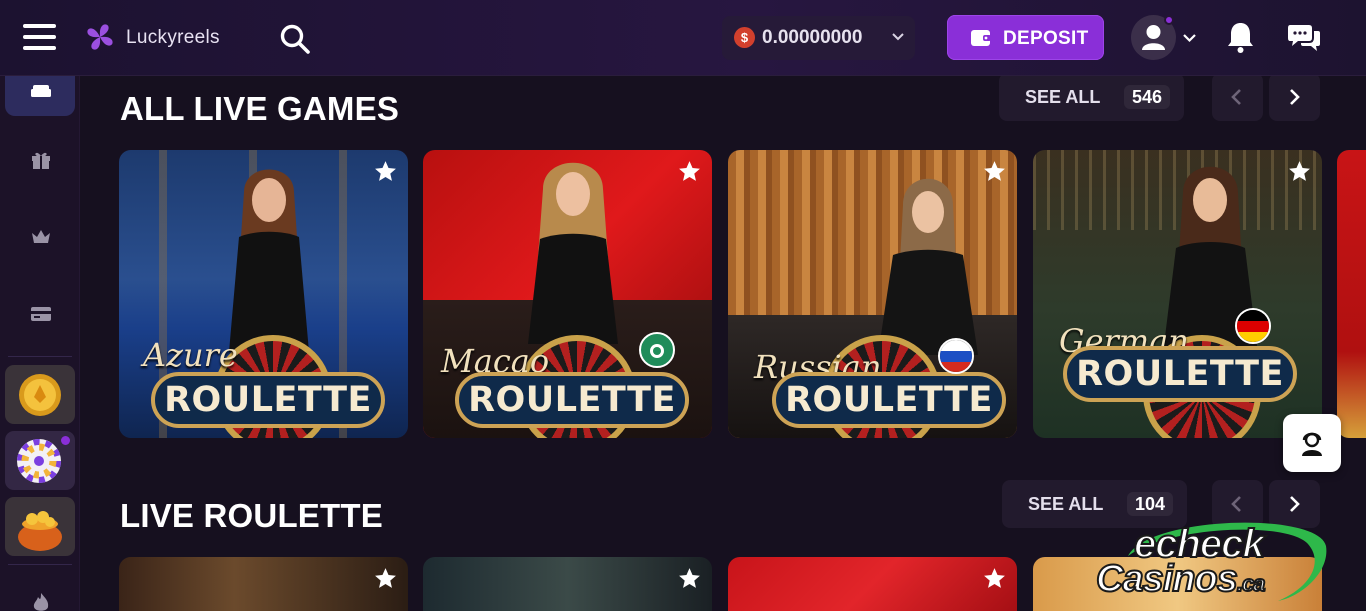 This screenshot has height=611, width=1366. I want to click on brand-name: Luckyreels, so click(173, 38).